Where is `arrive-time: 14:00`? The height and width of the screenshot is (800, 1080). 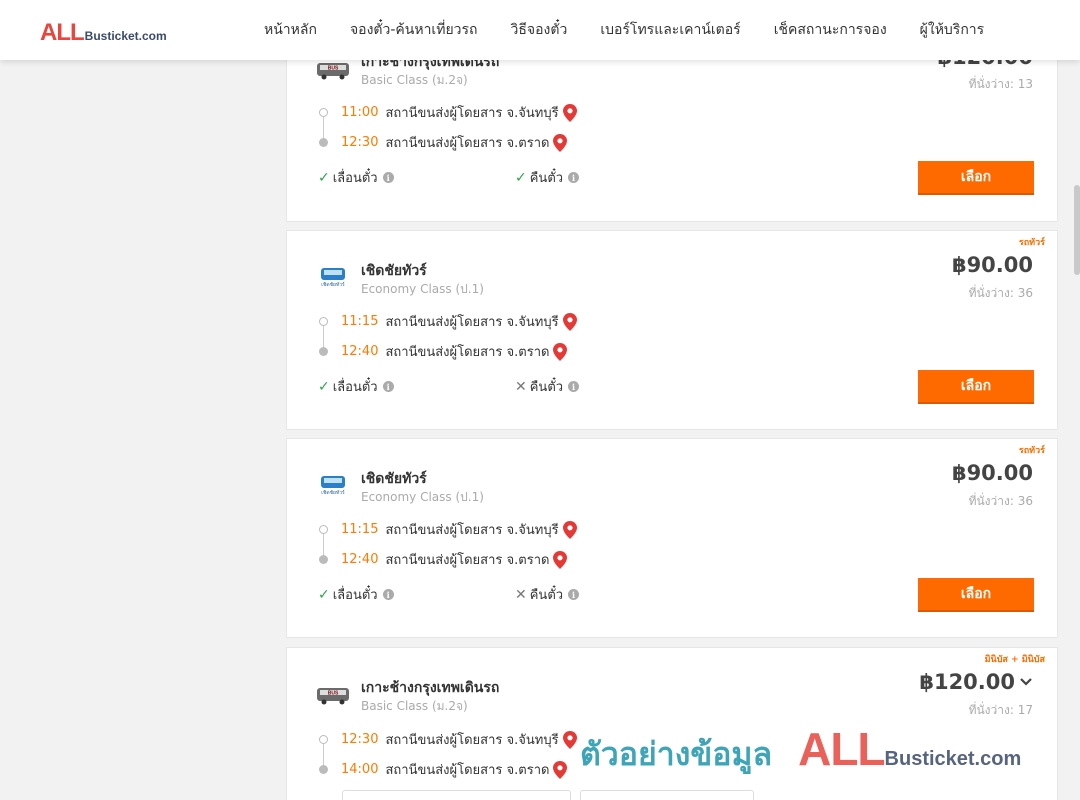 arrive-time: 14:00 is located at coordinates (360, 769).